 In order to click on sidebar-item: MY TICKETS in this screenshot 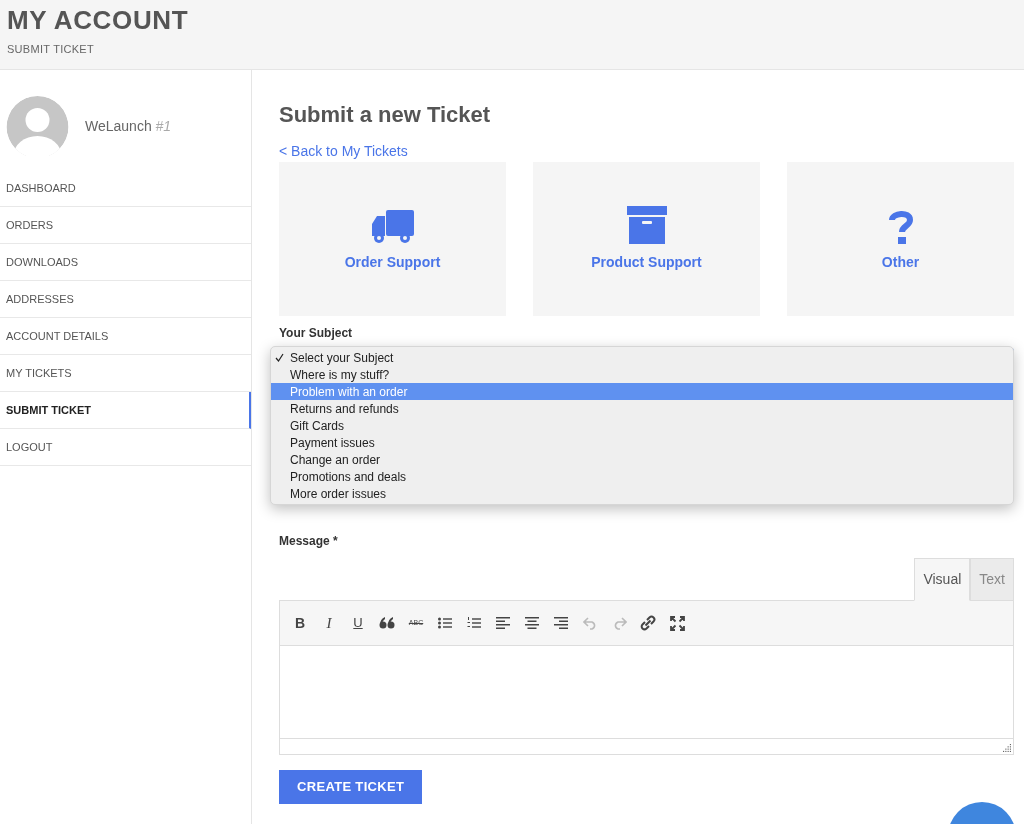, I will do `click(125, 373)`.